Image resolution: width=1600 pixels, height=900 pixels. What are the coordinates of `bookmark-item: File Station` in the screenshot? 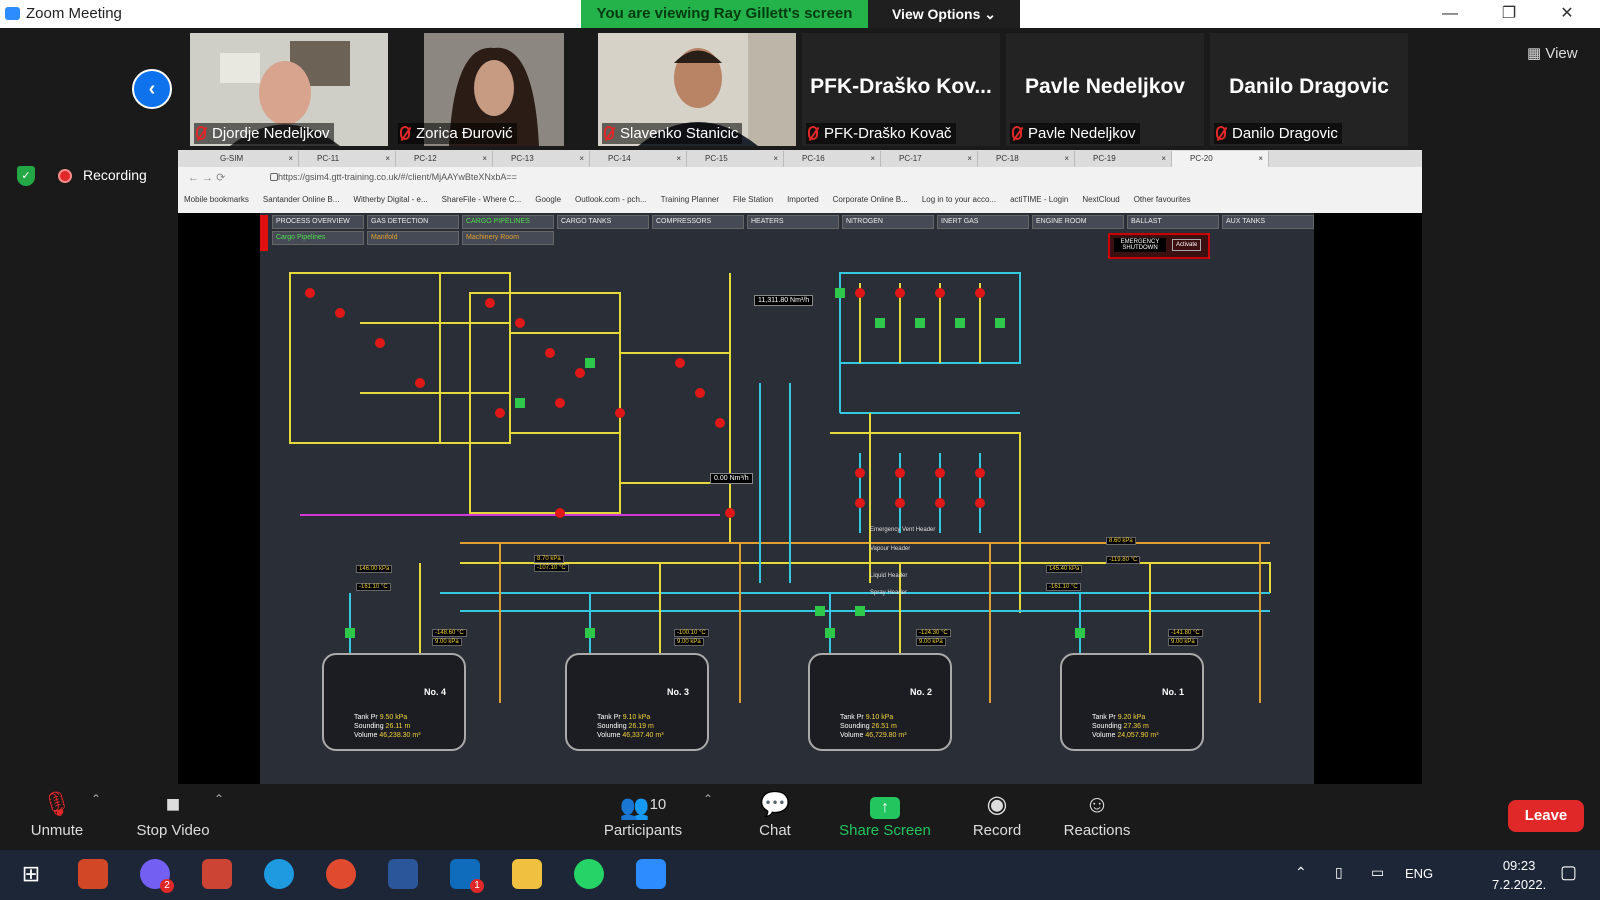 It's located at (753, 199).